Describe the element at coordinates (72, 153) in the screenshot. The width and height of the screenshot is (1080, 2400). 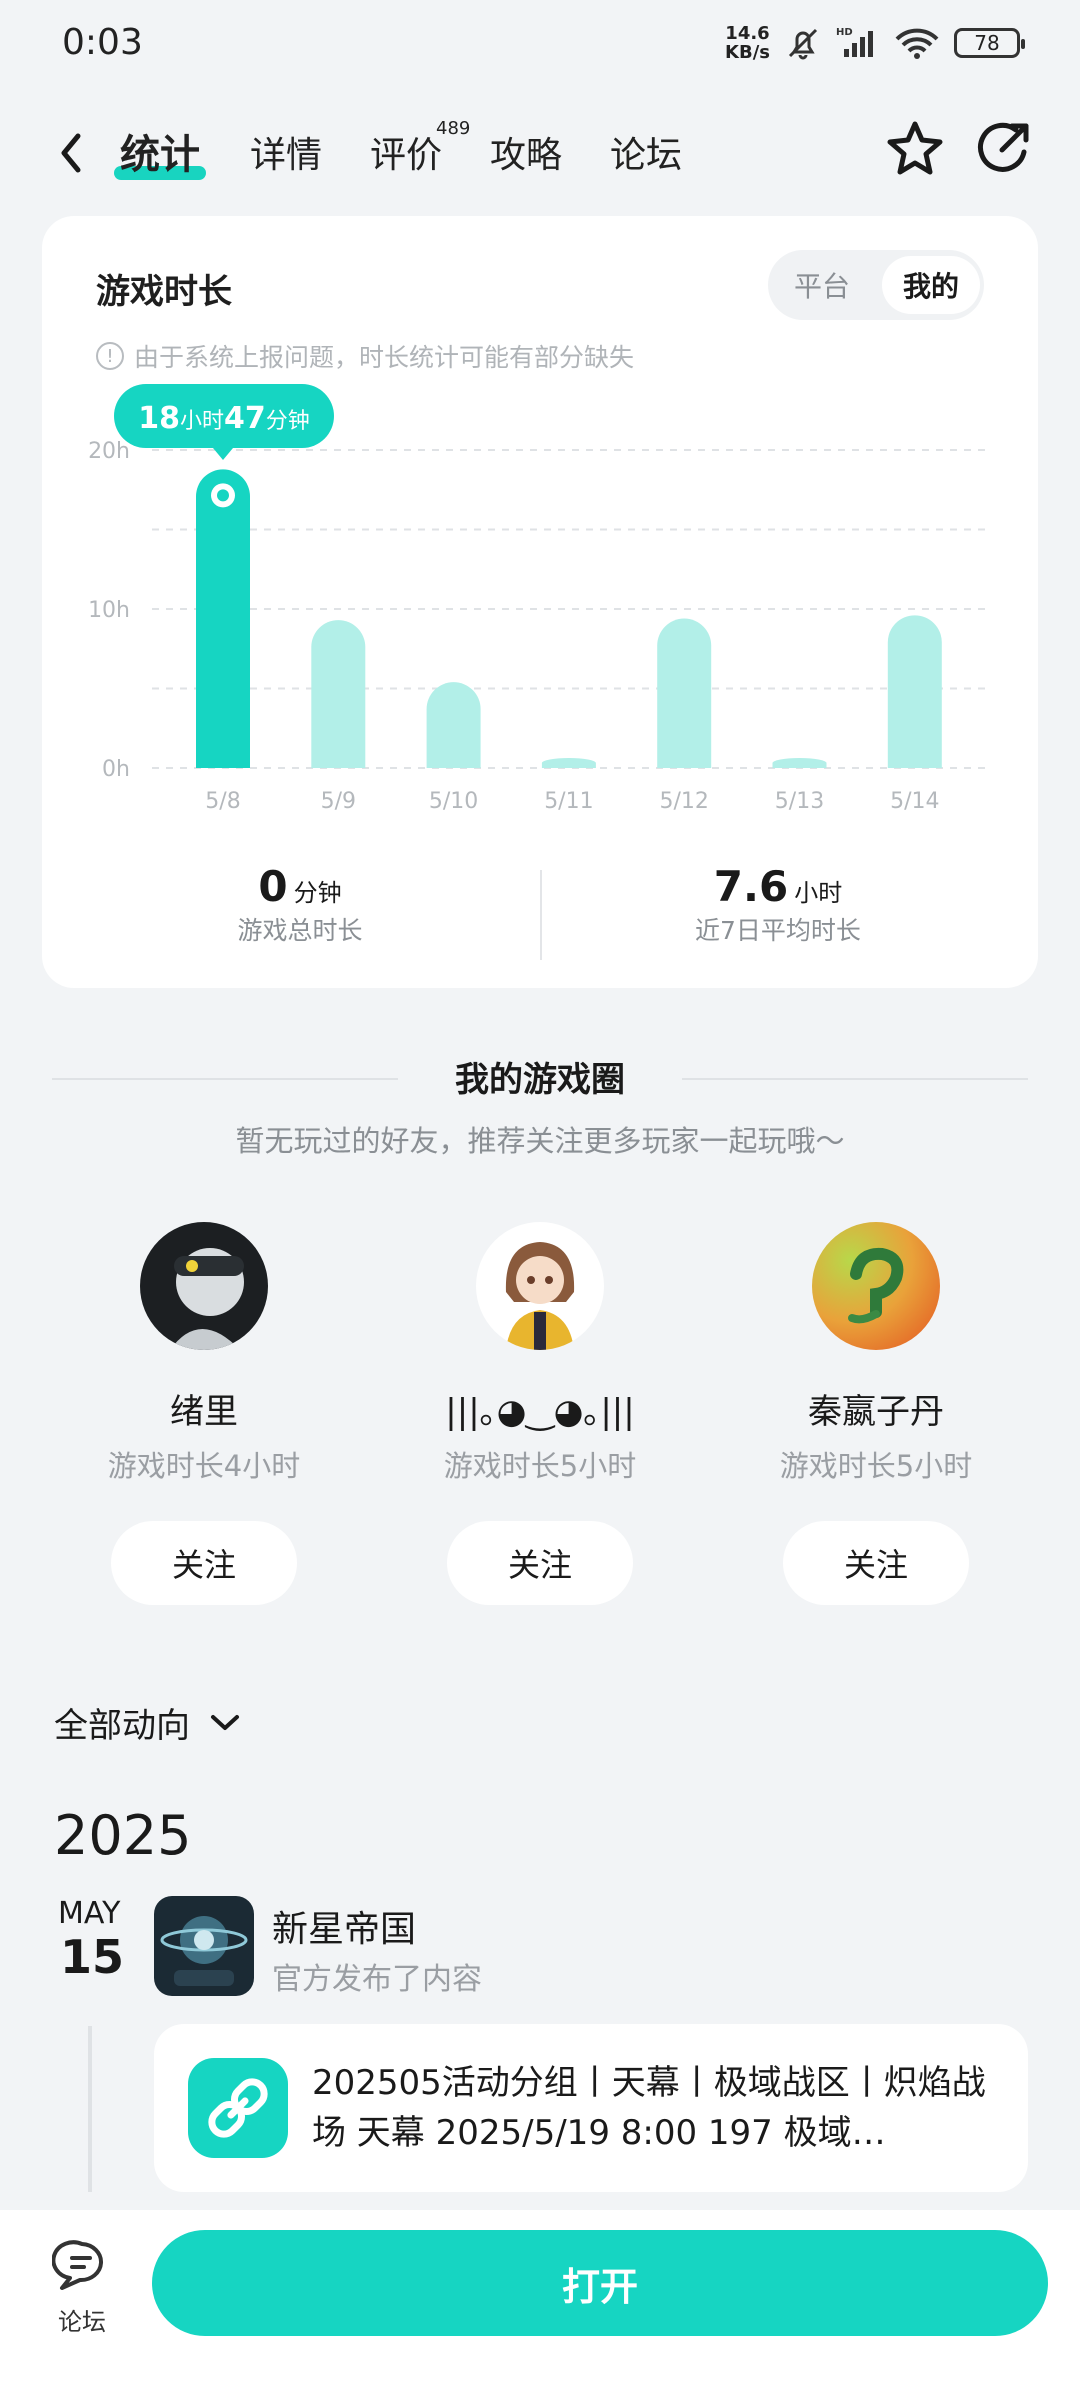
I see `back-arrow-icon` at that location.